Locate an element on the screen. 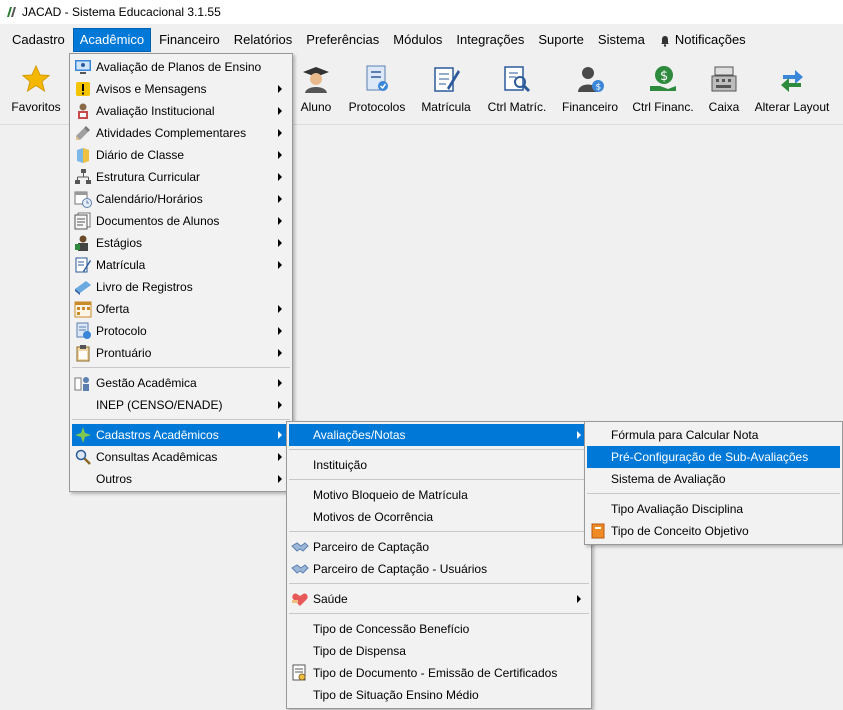 This screenshot has height=710, width=843. menu-item-cadastros-academicos: Cadastros Acadêmicos is located at coordinates (181, 435).